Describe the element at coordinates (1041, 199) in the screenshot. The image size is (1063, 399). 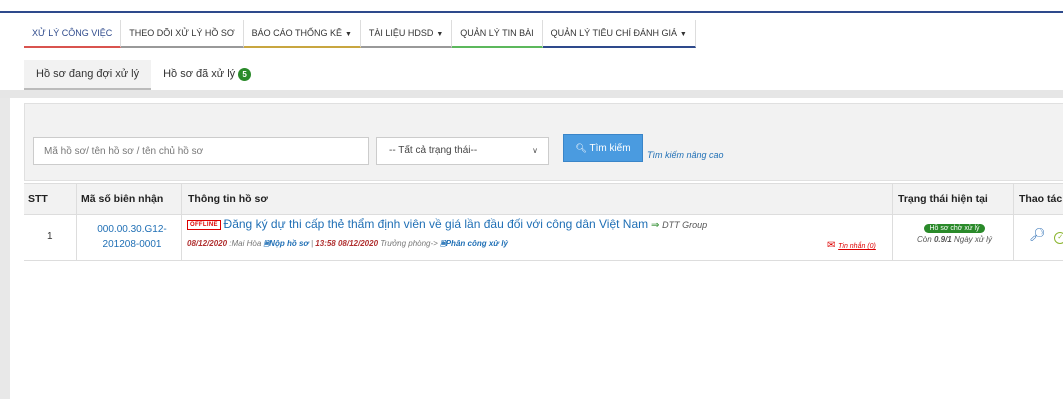
I see `header-actions: Thao tác` at that location.